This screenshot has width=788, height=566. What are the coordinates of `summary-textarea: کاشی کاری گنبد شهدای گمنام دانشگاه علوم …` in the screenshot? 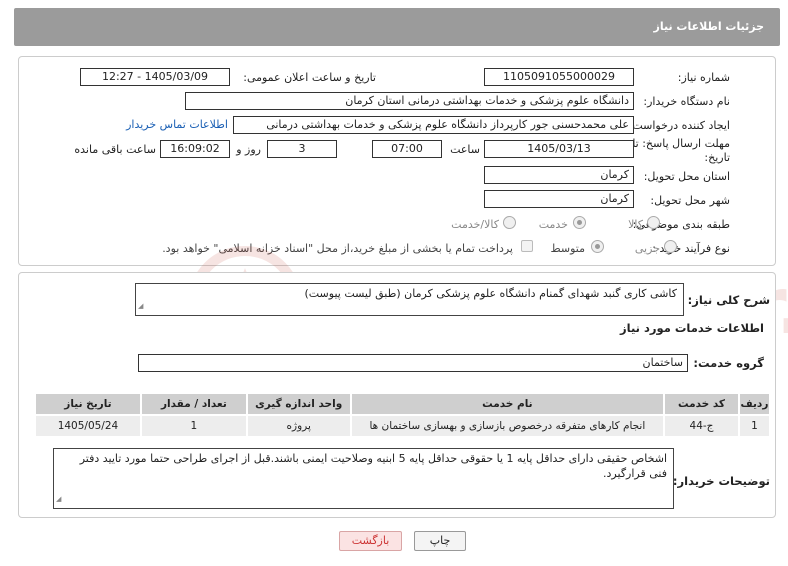 It's located at (409, 299).